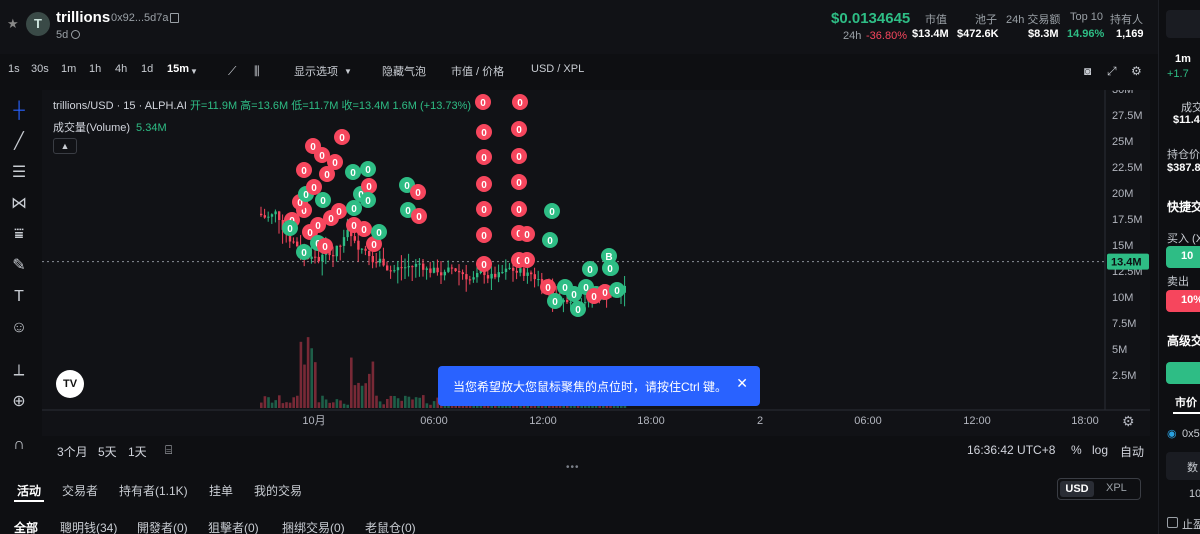 Image resolution: width=1200 pixels, height=534 pixels. I want to click on tab-orders: 挂单, so click(221, 490).